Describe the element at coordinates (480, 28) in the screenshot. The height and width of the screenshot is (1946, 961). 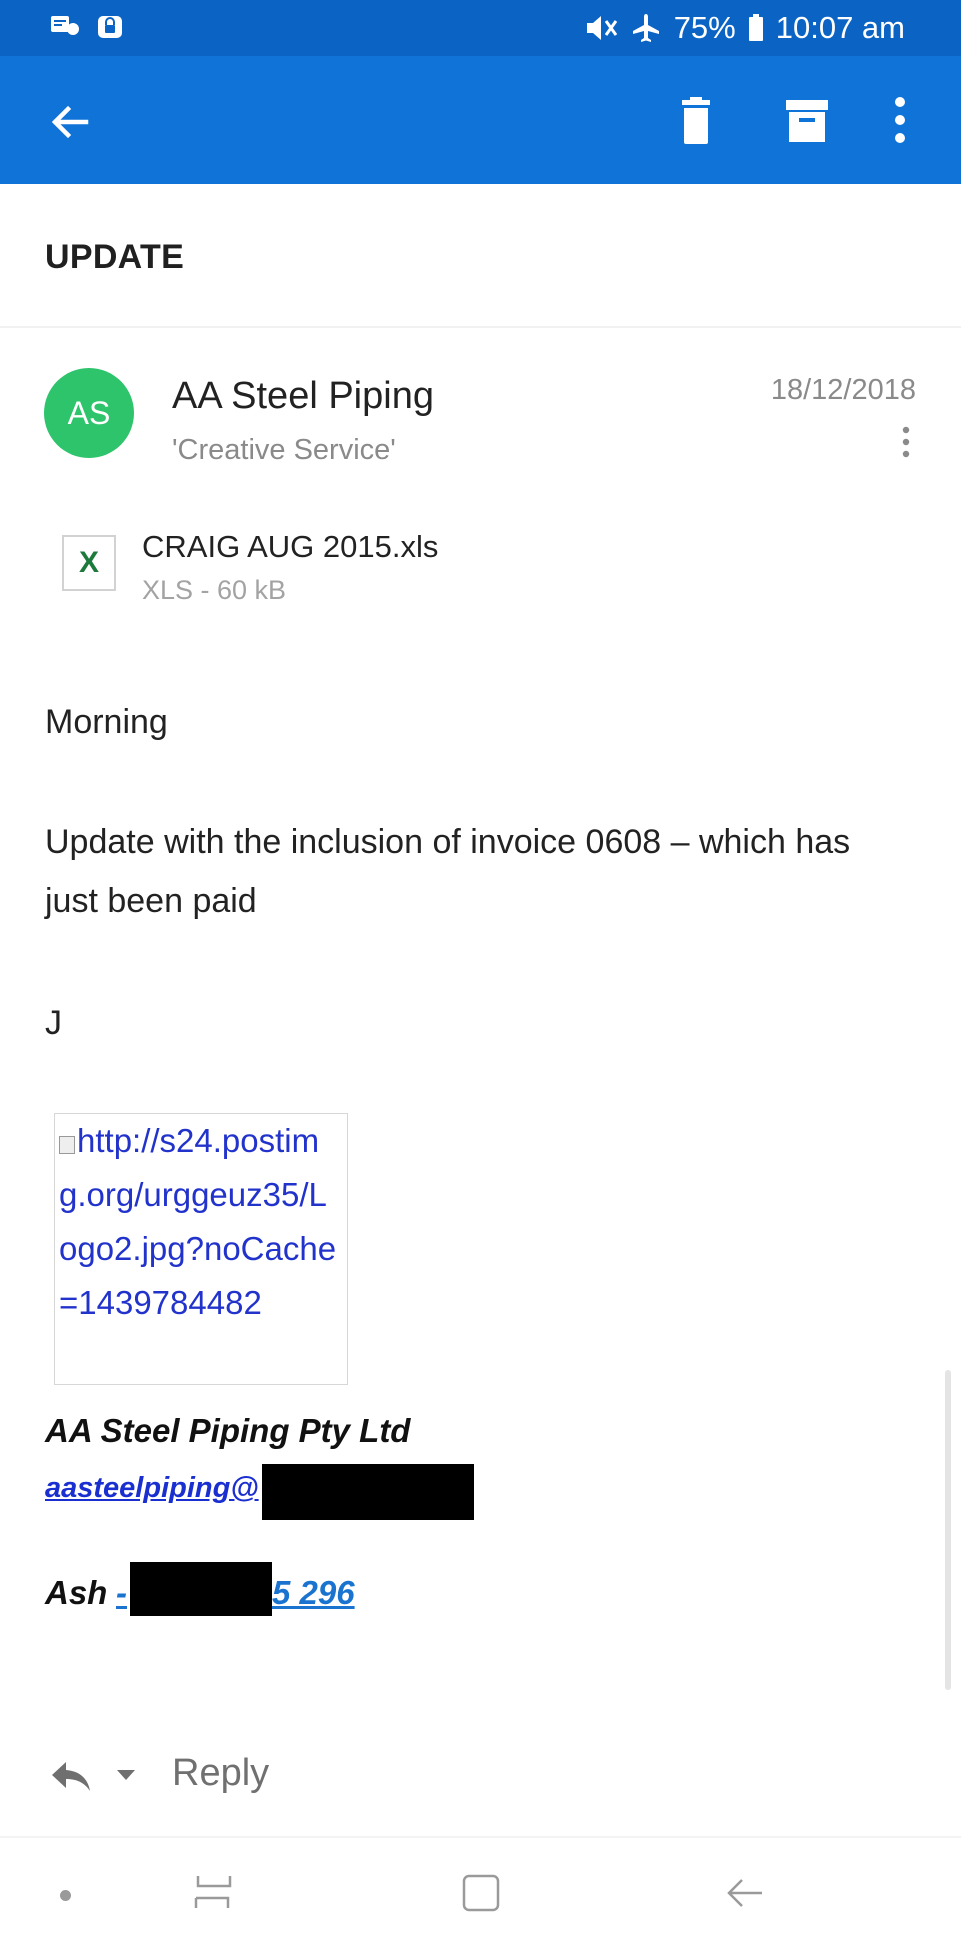
I see `status-bar: 75% 10:07 am` at that location.